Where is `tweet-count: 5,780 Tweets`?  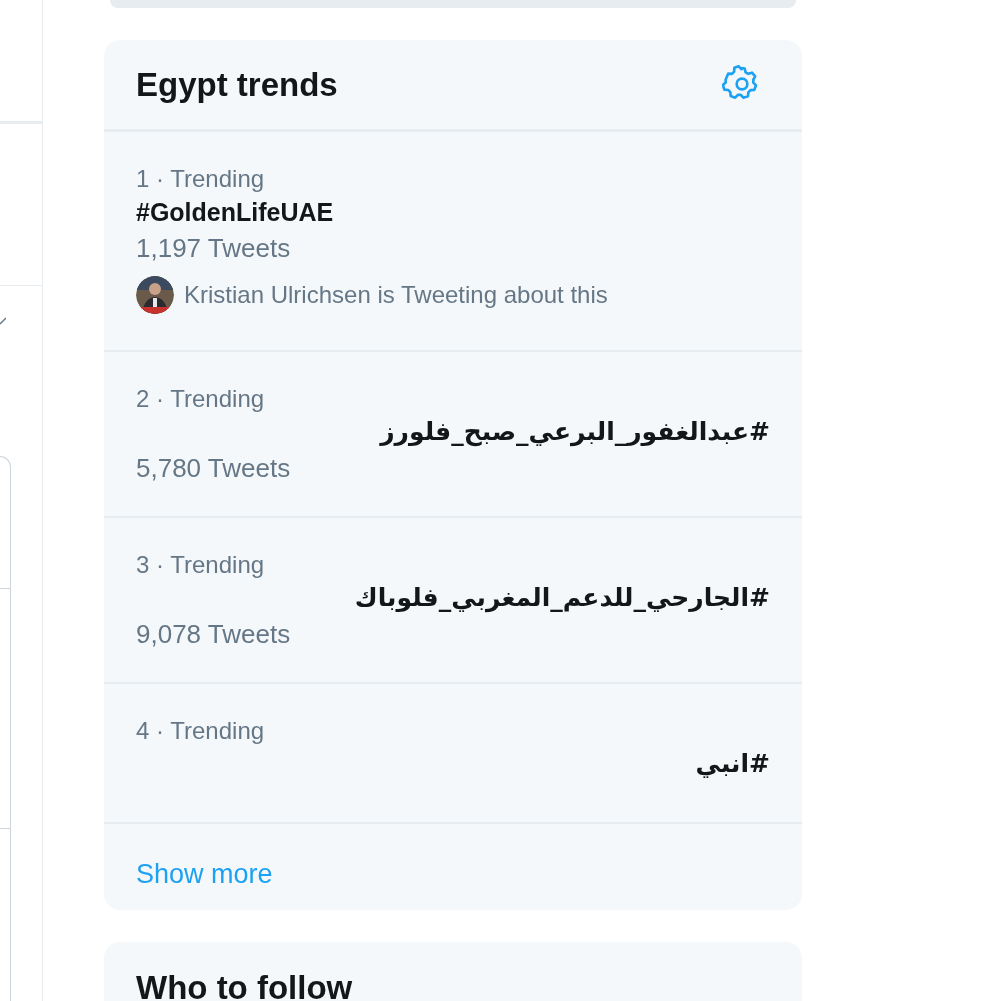 tweet-count: 5,780 Tweets is located at coordinates (213, 468).